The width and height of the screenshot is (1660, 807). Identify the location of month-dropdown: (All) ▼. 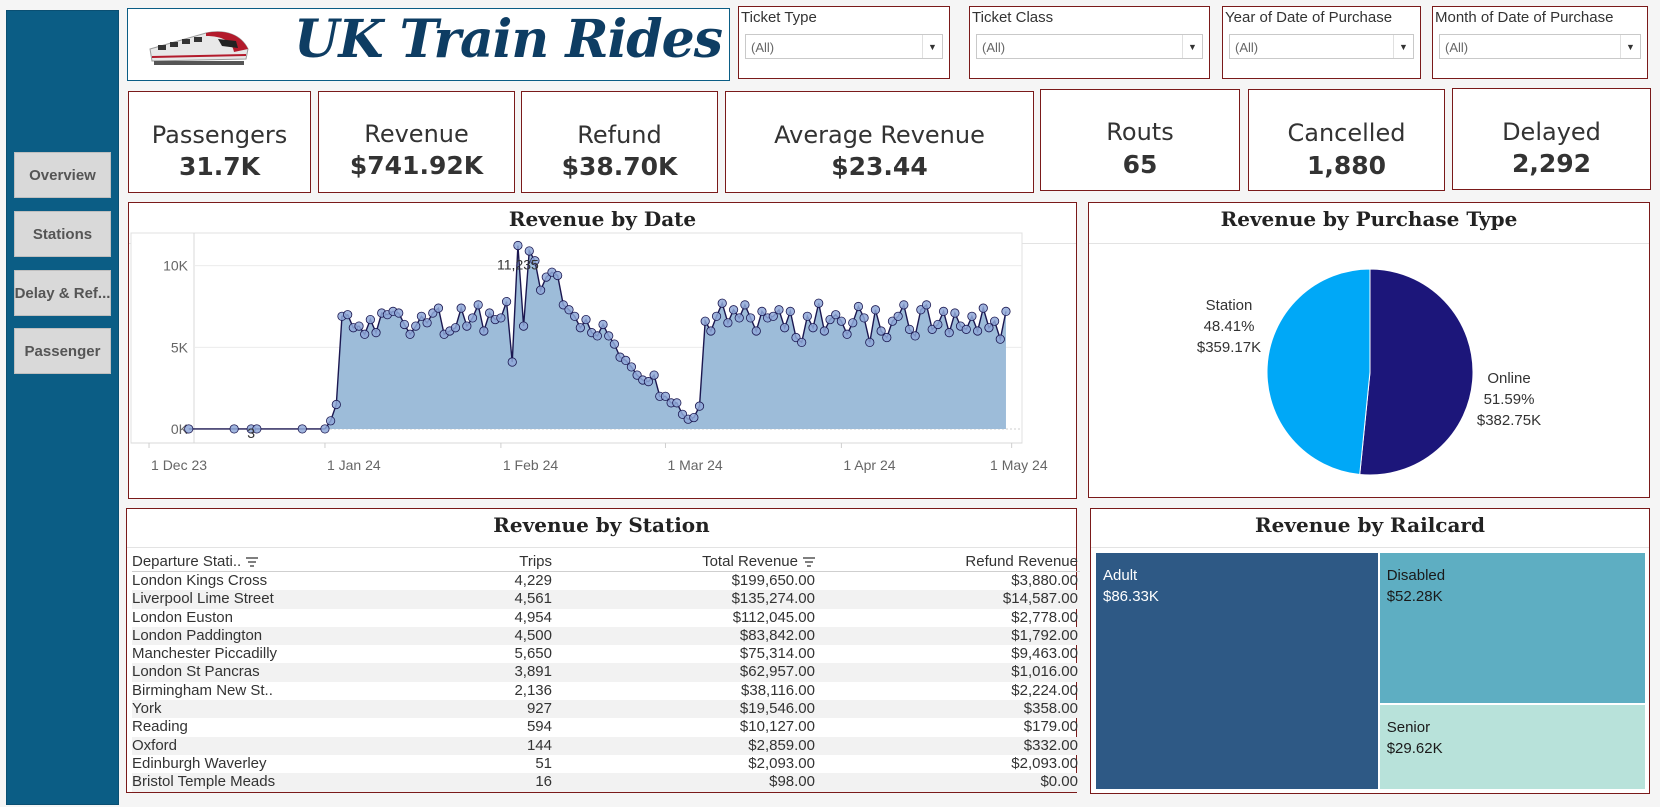
(1540, 46).